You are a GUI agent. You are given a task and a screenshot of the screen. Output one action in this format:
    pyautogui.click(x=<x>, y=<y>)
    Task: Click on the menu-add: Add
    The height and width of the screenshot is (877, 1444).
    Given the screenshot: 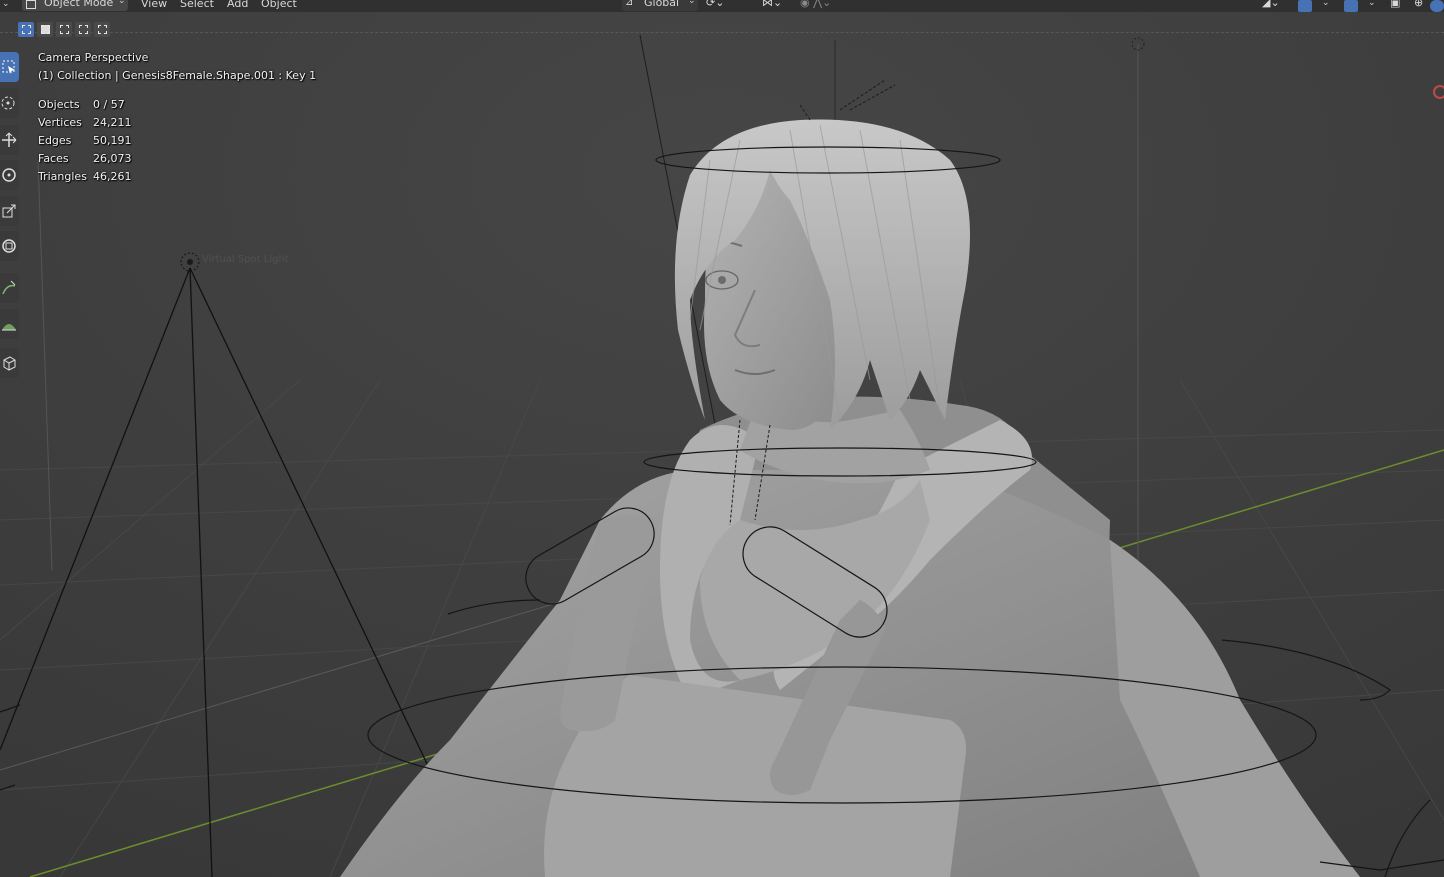 What is the action you would take?
    pyautogui.click(x=237, y=4)
    